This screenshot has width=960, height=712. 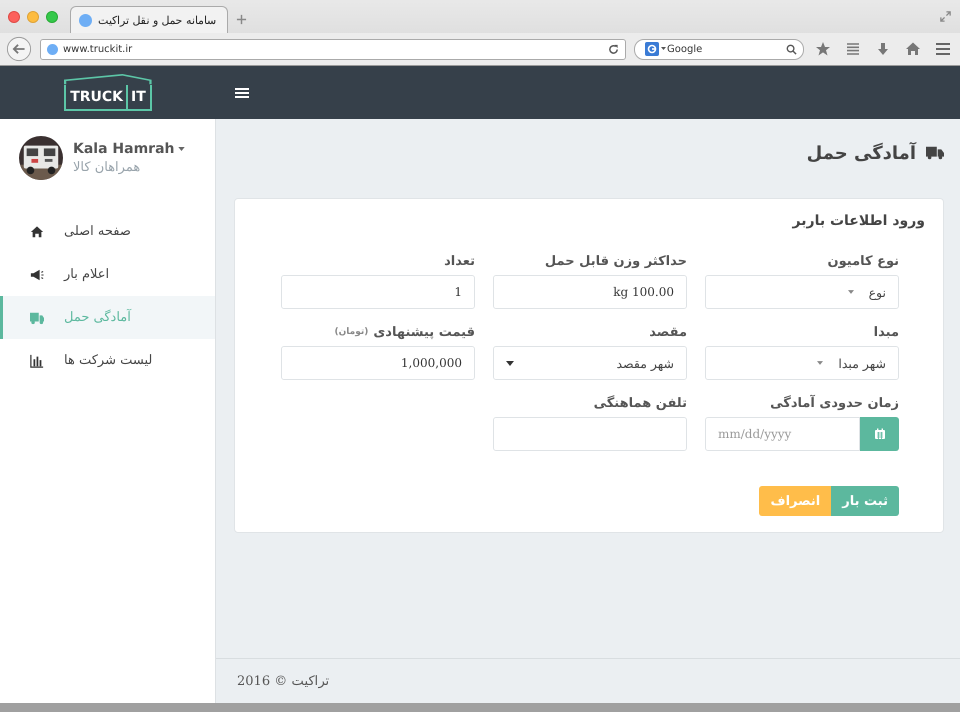 What do you see at coordinates (123, 149) in the screenshot?
I see `user-name: Kala Hamrah` at bounding box center [123, 149].